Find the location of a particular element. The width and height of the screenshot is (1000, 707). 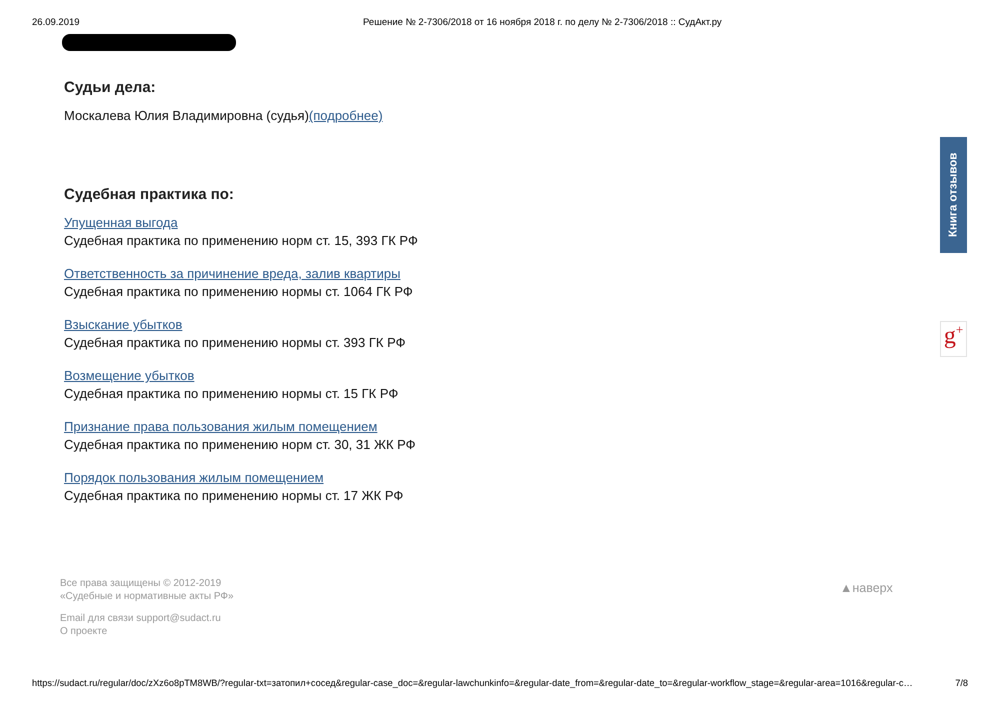

copyright-text: Все права защищены © 2012-2019 is located at coordinates (141, 584).